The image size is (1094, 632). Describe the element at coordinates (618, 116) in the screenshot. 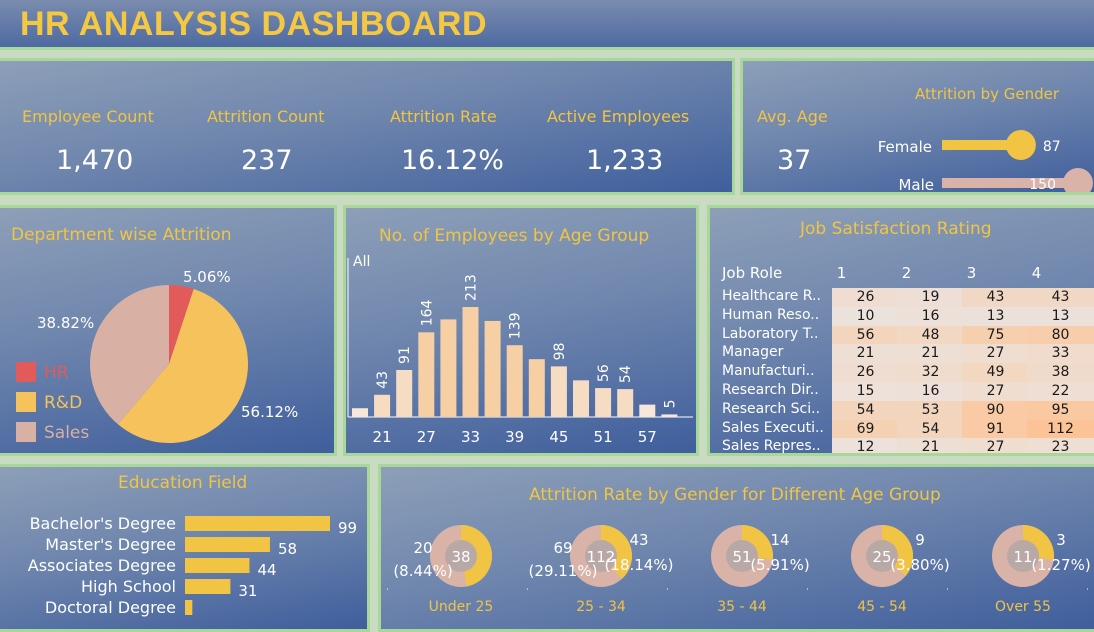

I see `kpi-label-active-employees: Active Employees` at that location.